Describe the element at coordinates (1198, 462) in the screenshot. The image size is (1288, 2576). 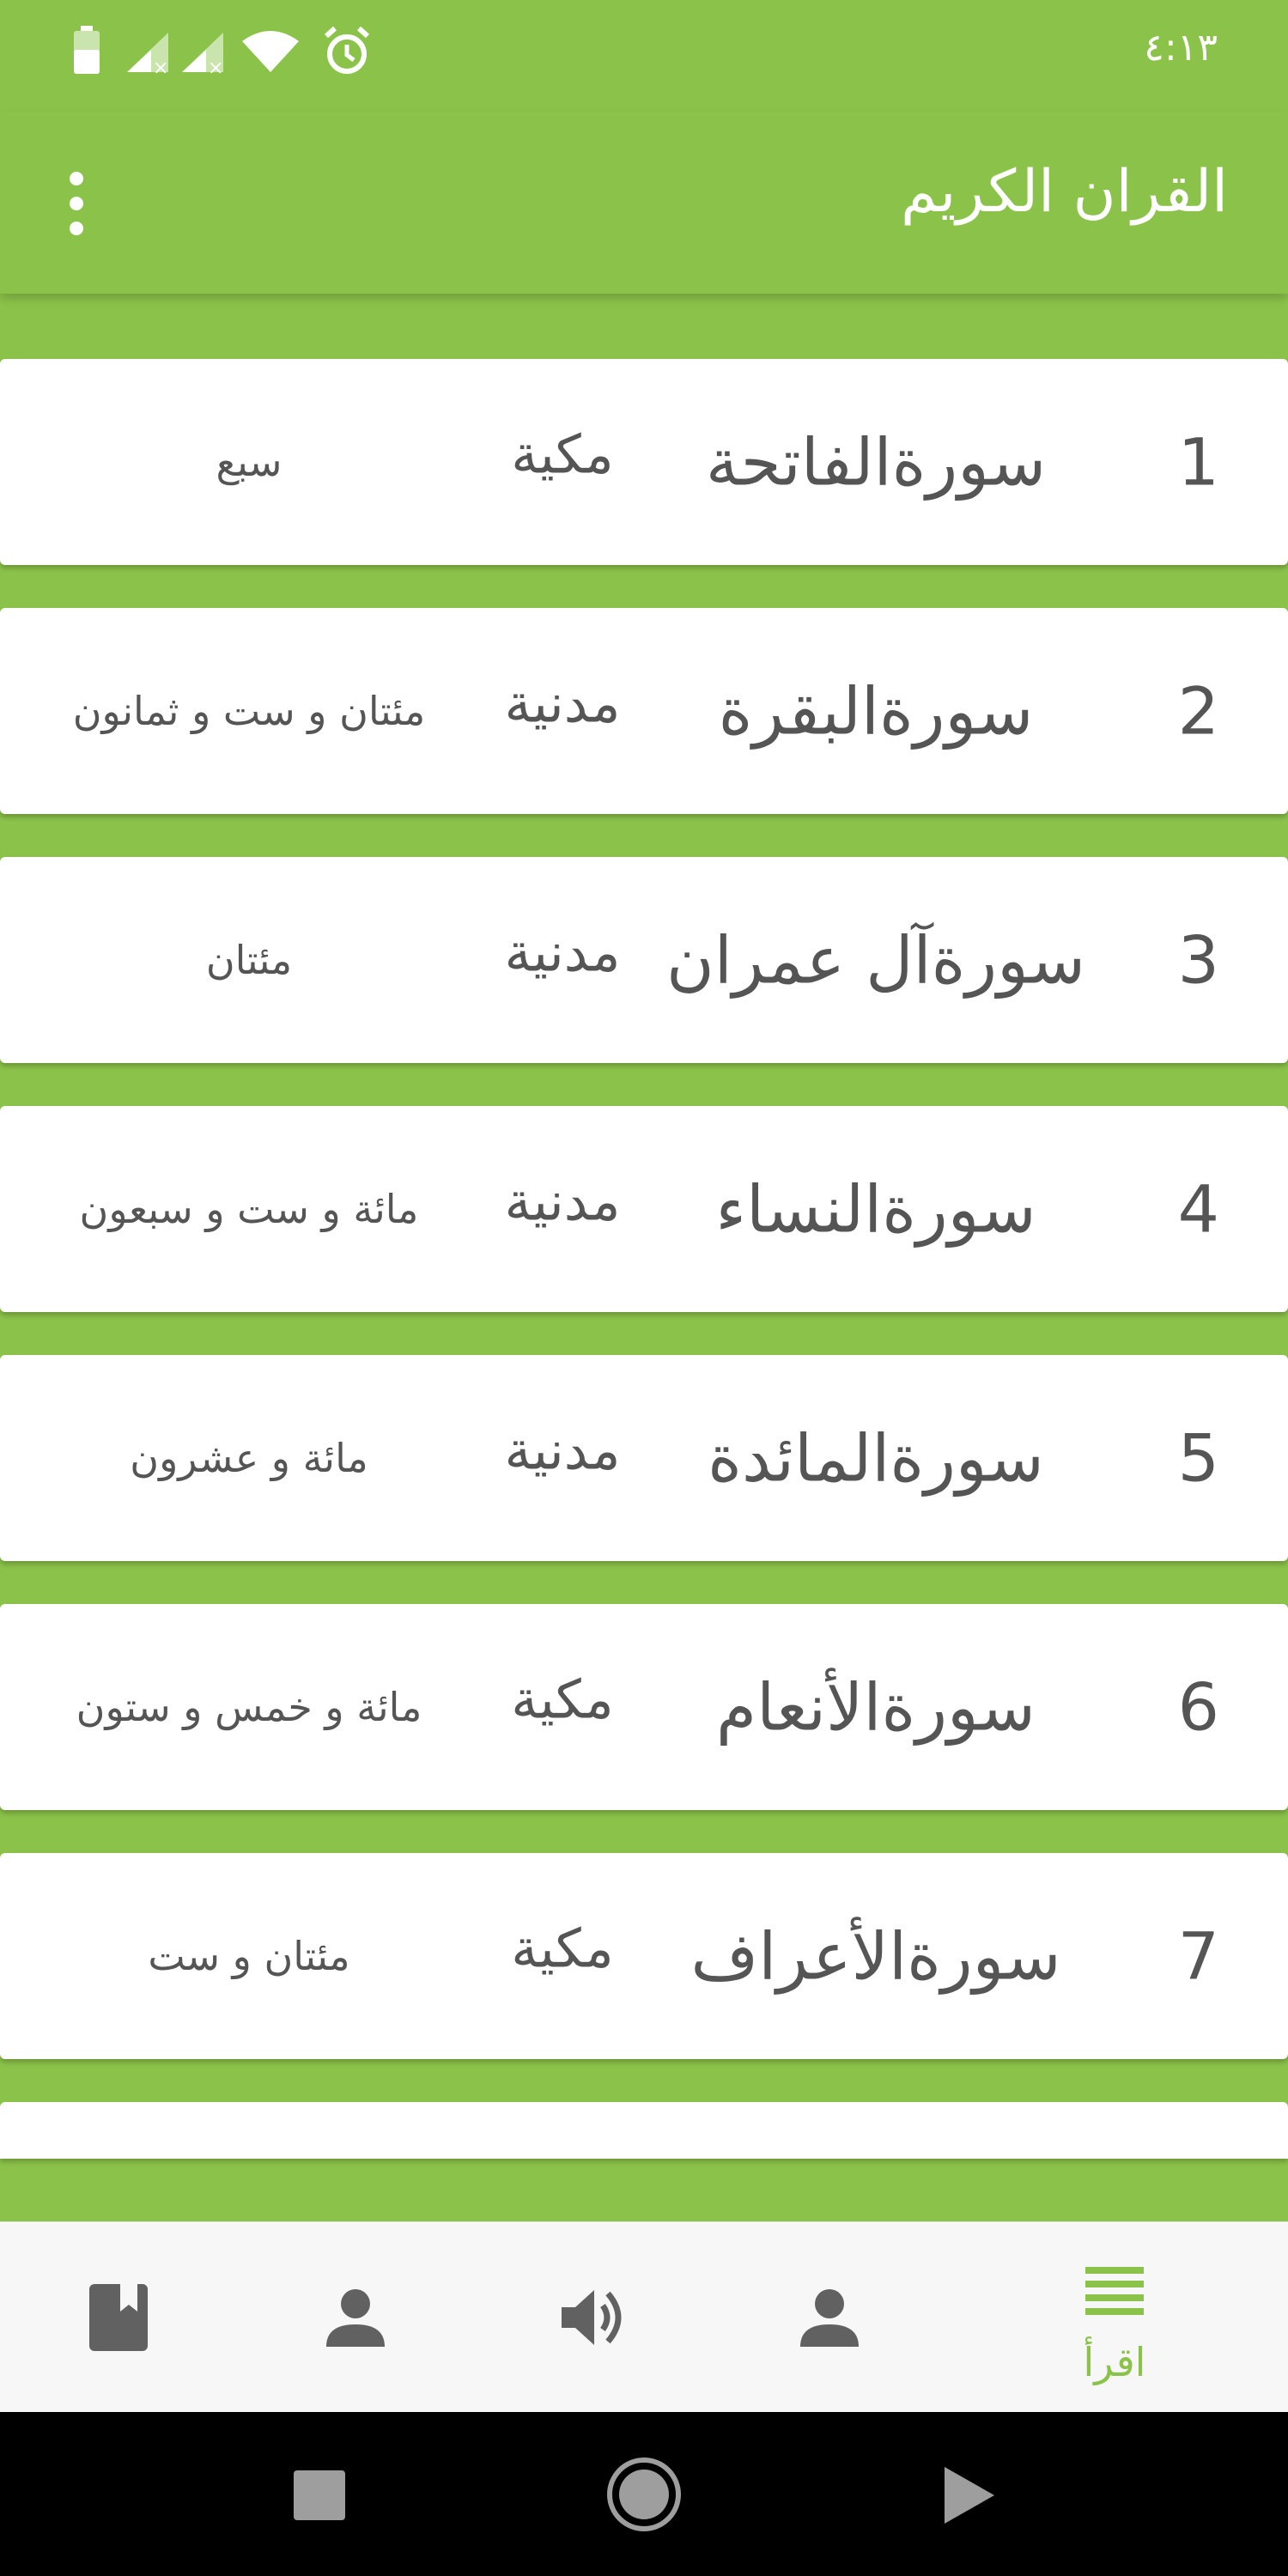
I see `surah-number: 1` at that location.